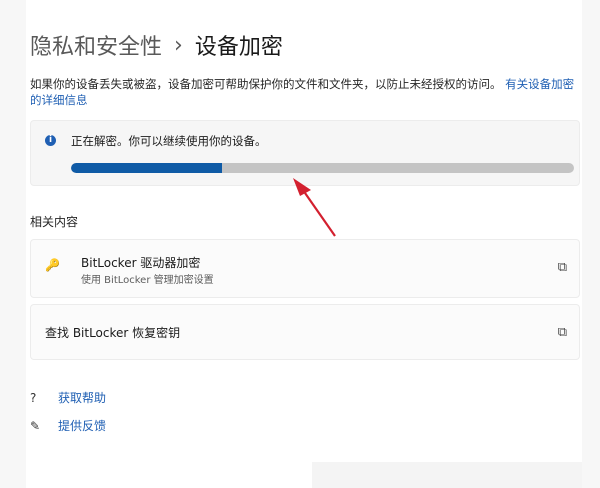 The width and height of the screenshot is (600, 488). What do you see at coordinates (82, 425) in the screenshot?
I see `give-feedback-label: 提供反馈` at bounding box center [82, 425].